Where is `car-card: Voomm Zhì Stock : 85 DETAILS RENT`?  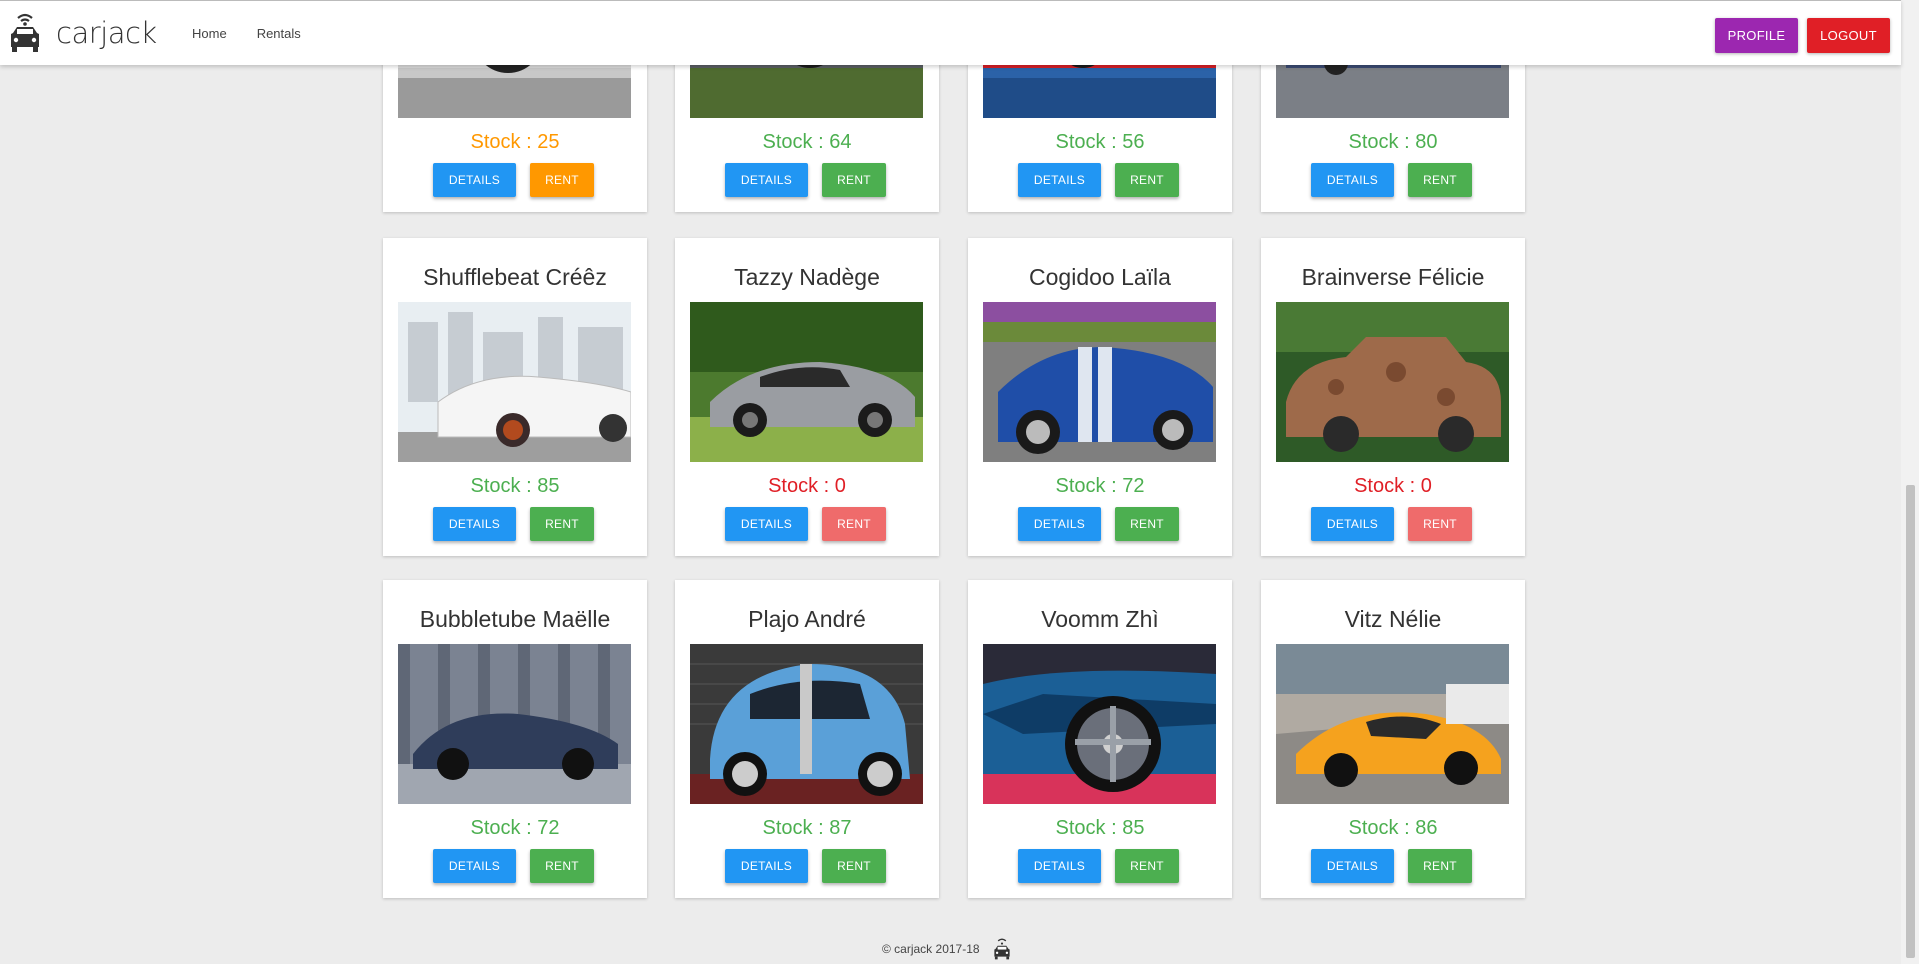 car-card: Voomm Zhì Stock : 85 DETAILS RENT is located at coordinates (1100, 739).